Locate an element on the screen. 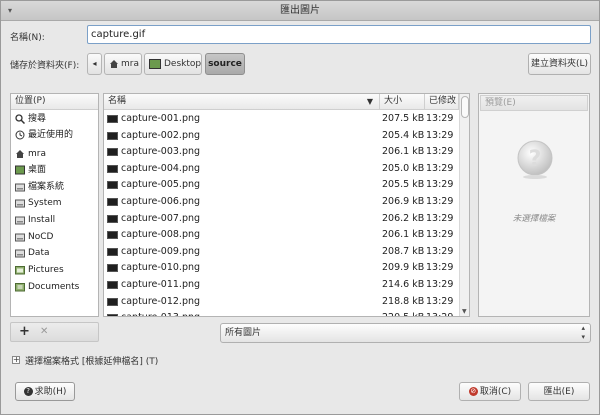 The image size is (600, 415). help-button-label: 求助(H) is located at coordinates (50, 392).